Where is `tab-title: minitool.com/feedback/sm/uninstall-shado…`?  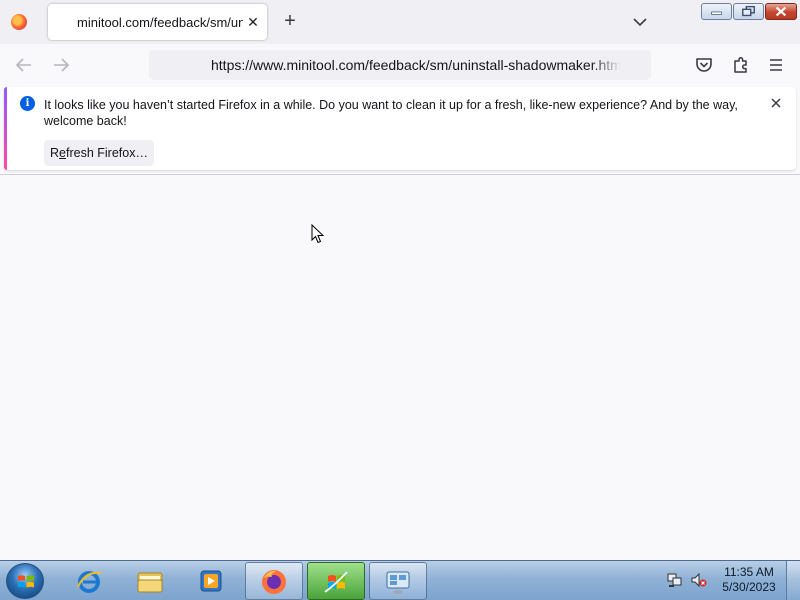
tab-title: minitool.com/feedback/sm/uninstall-shado… is located at coordinates (160, 22).